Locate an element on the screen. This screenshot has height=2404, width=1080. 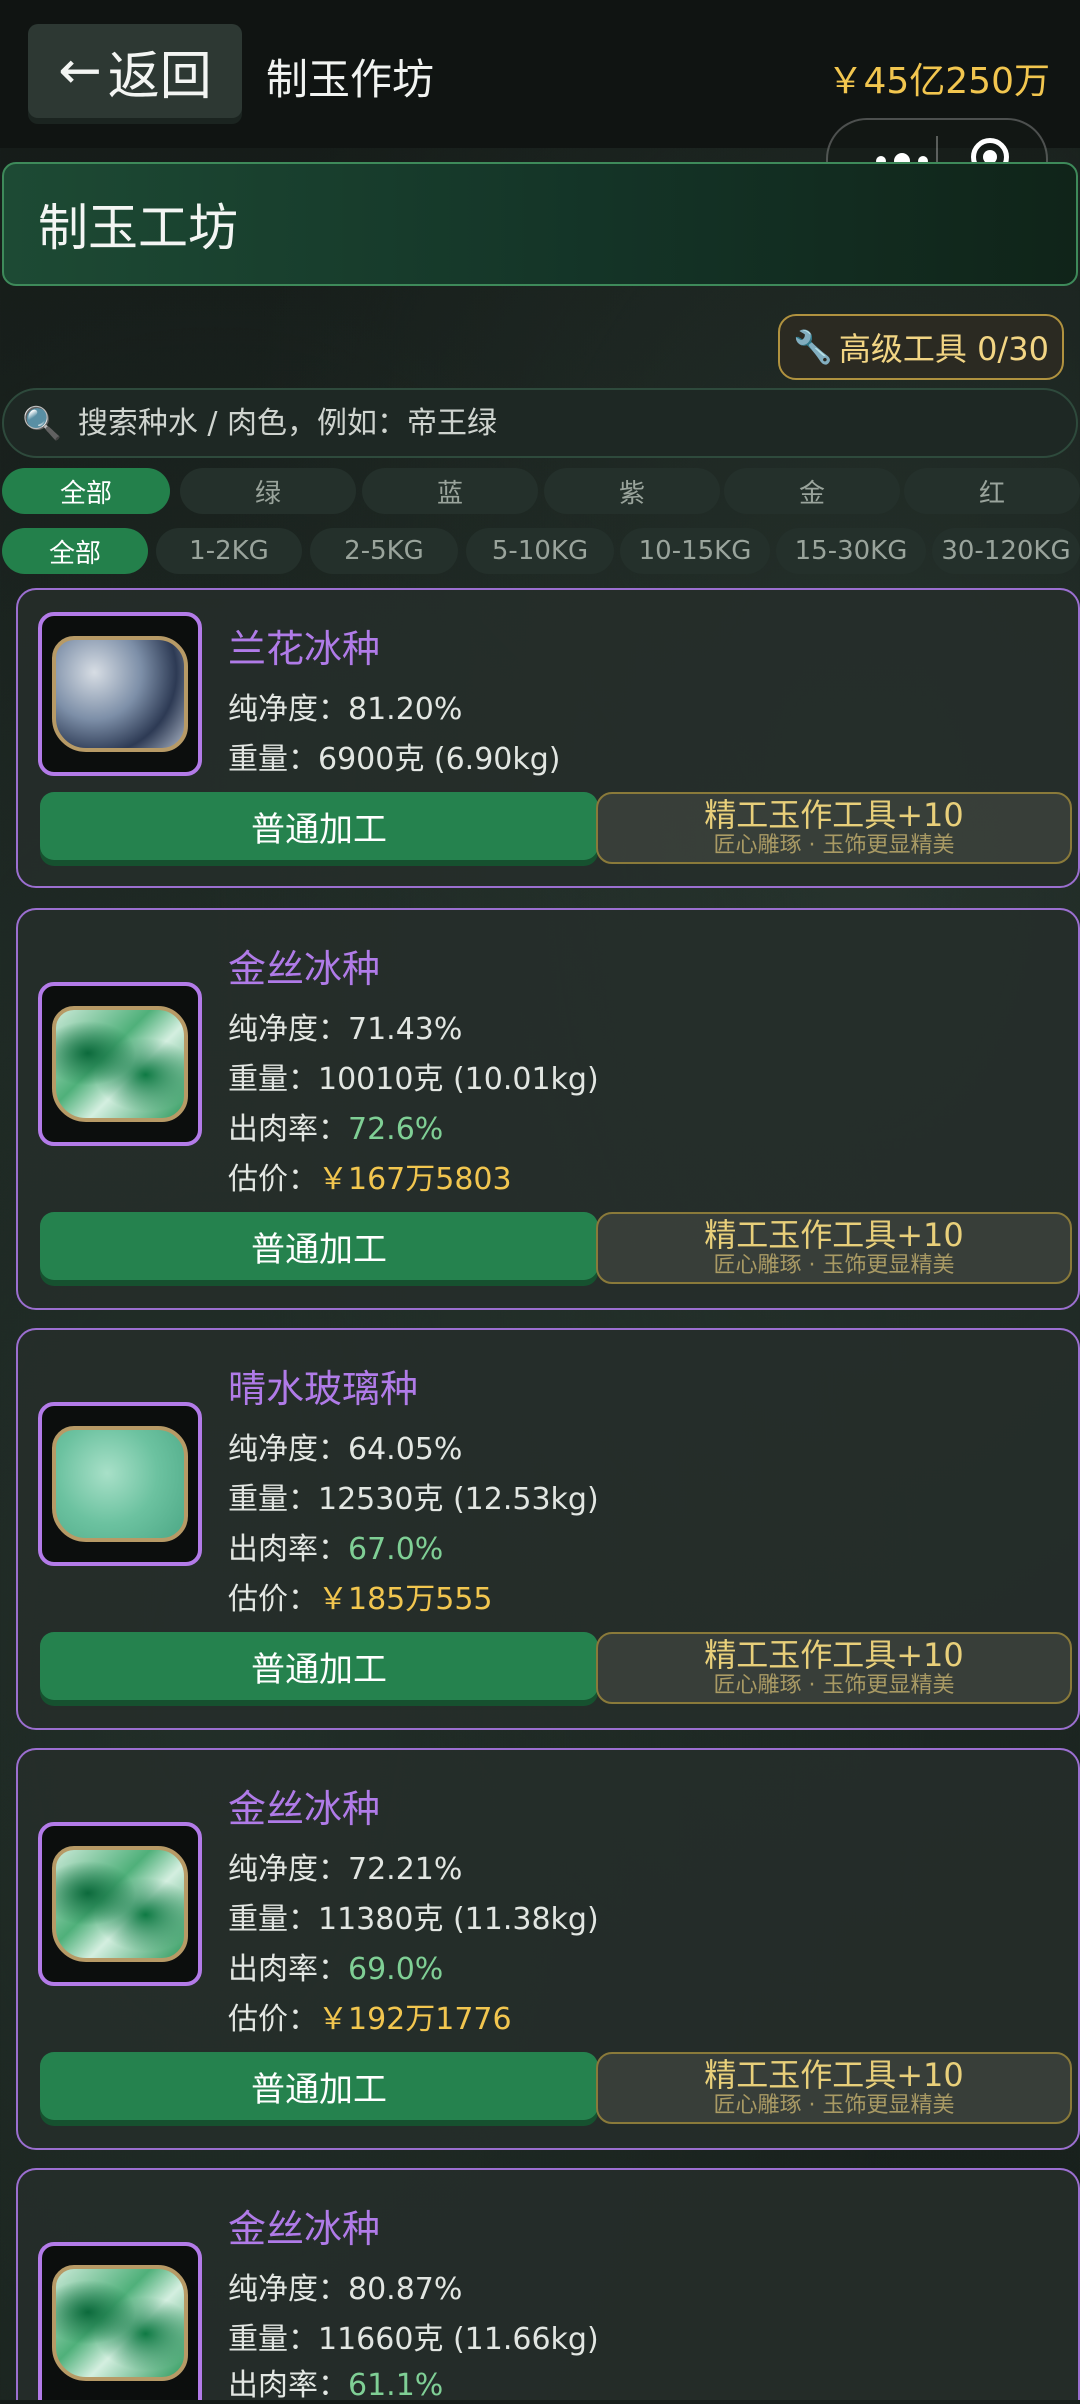
back-button: ← 返回 is located at coordinates (135, 71).